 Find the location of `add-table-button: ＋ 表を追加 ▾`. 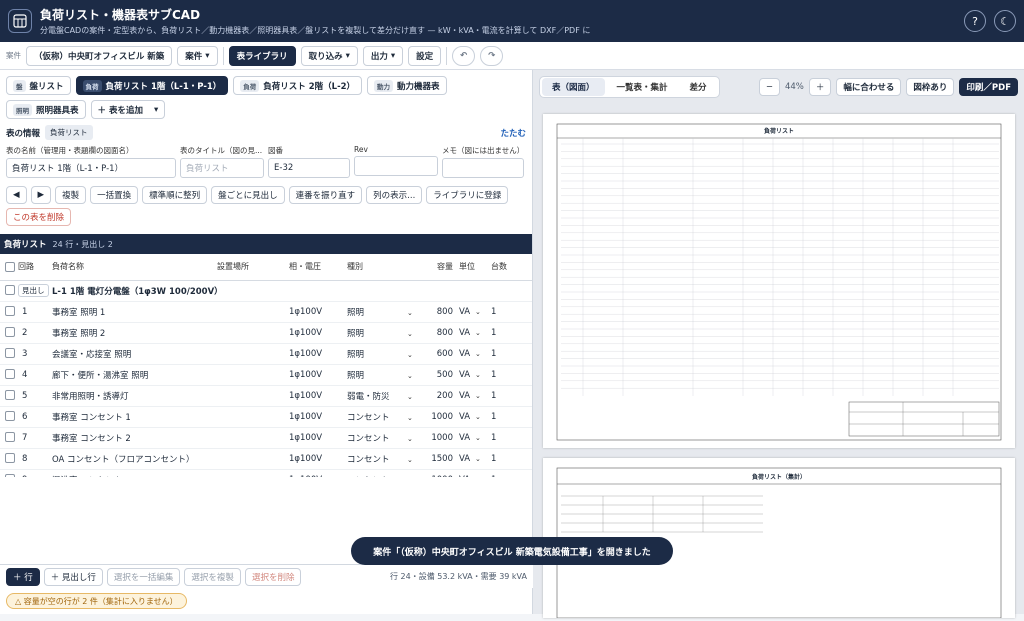

add-table-button: ＋ 表を追加 ▾ is located at coordinates (128, 109).